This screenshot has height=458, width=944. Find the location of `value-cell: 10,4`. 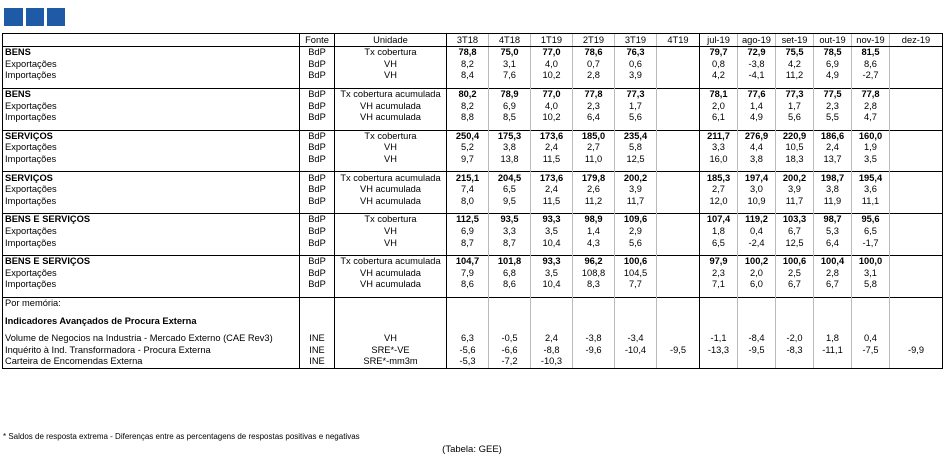

value-cell: 10,4 is located at coordinates (551, 285).